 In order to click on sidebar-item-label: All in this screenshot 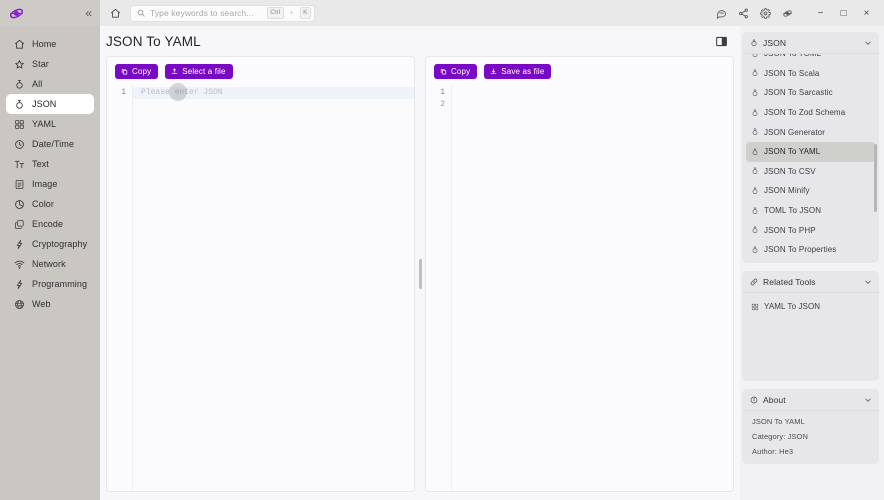, I will do `click(37, 84)`.